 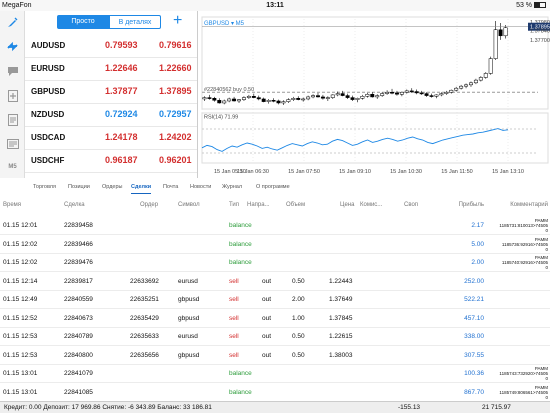 I want to click on quote-bid: 1.37877, so click(x=121, y=91).